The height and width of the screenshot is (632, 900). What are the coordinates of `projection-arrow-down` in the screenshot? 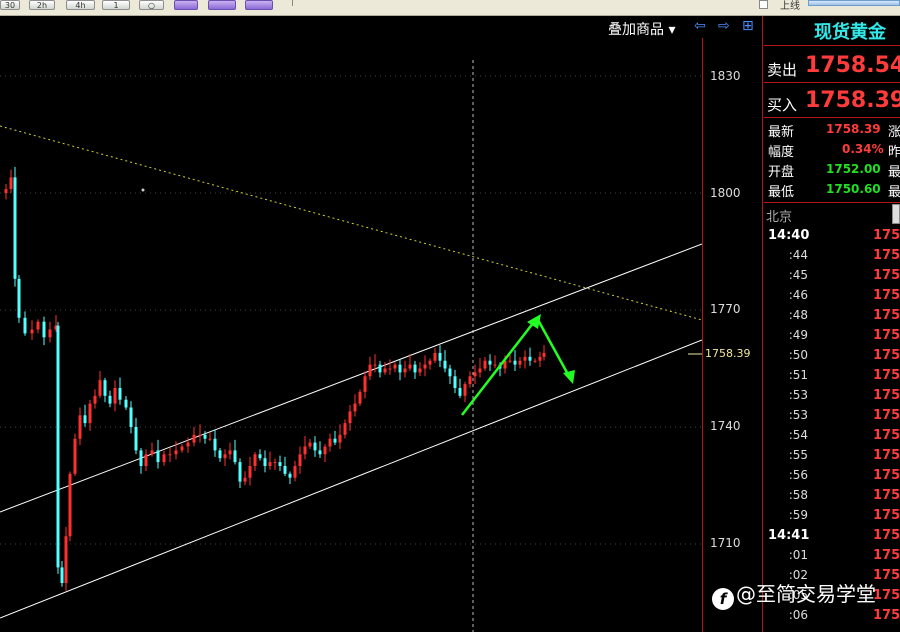 It's located at (553, 348).